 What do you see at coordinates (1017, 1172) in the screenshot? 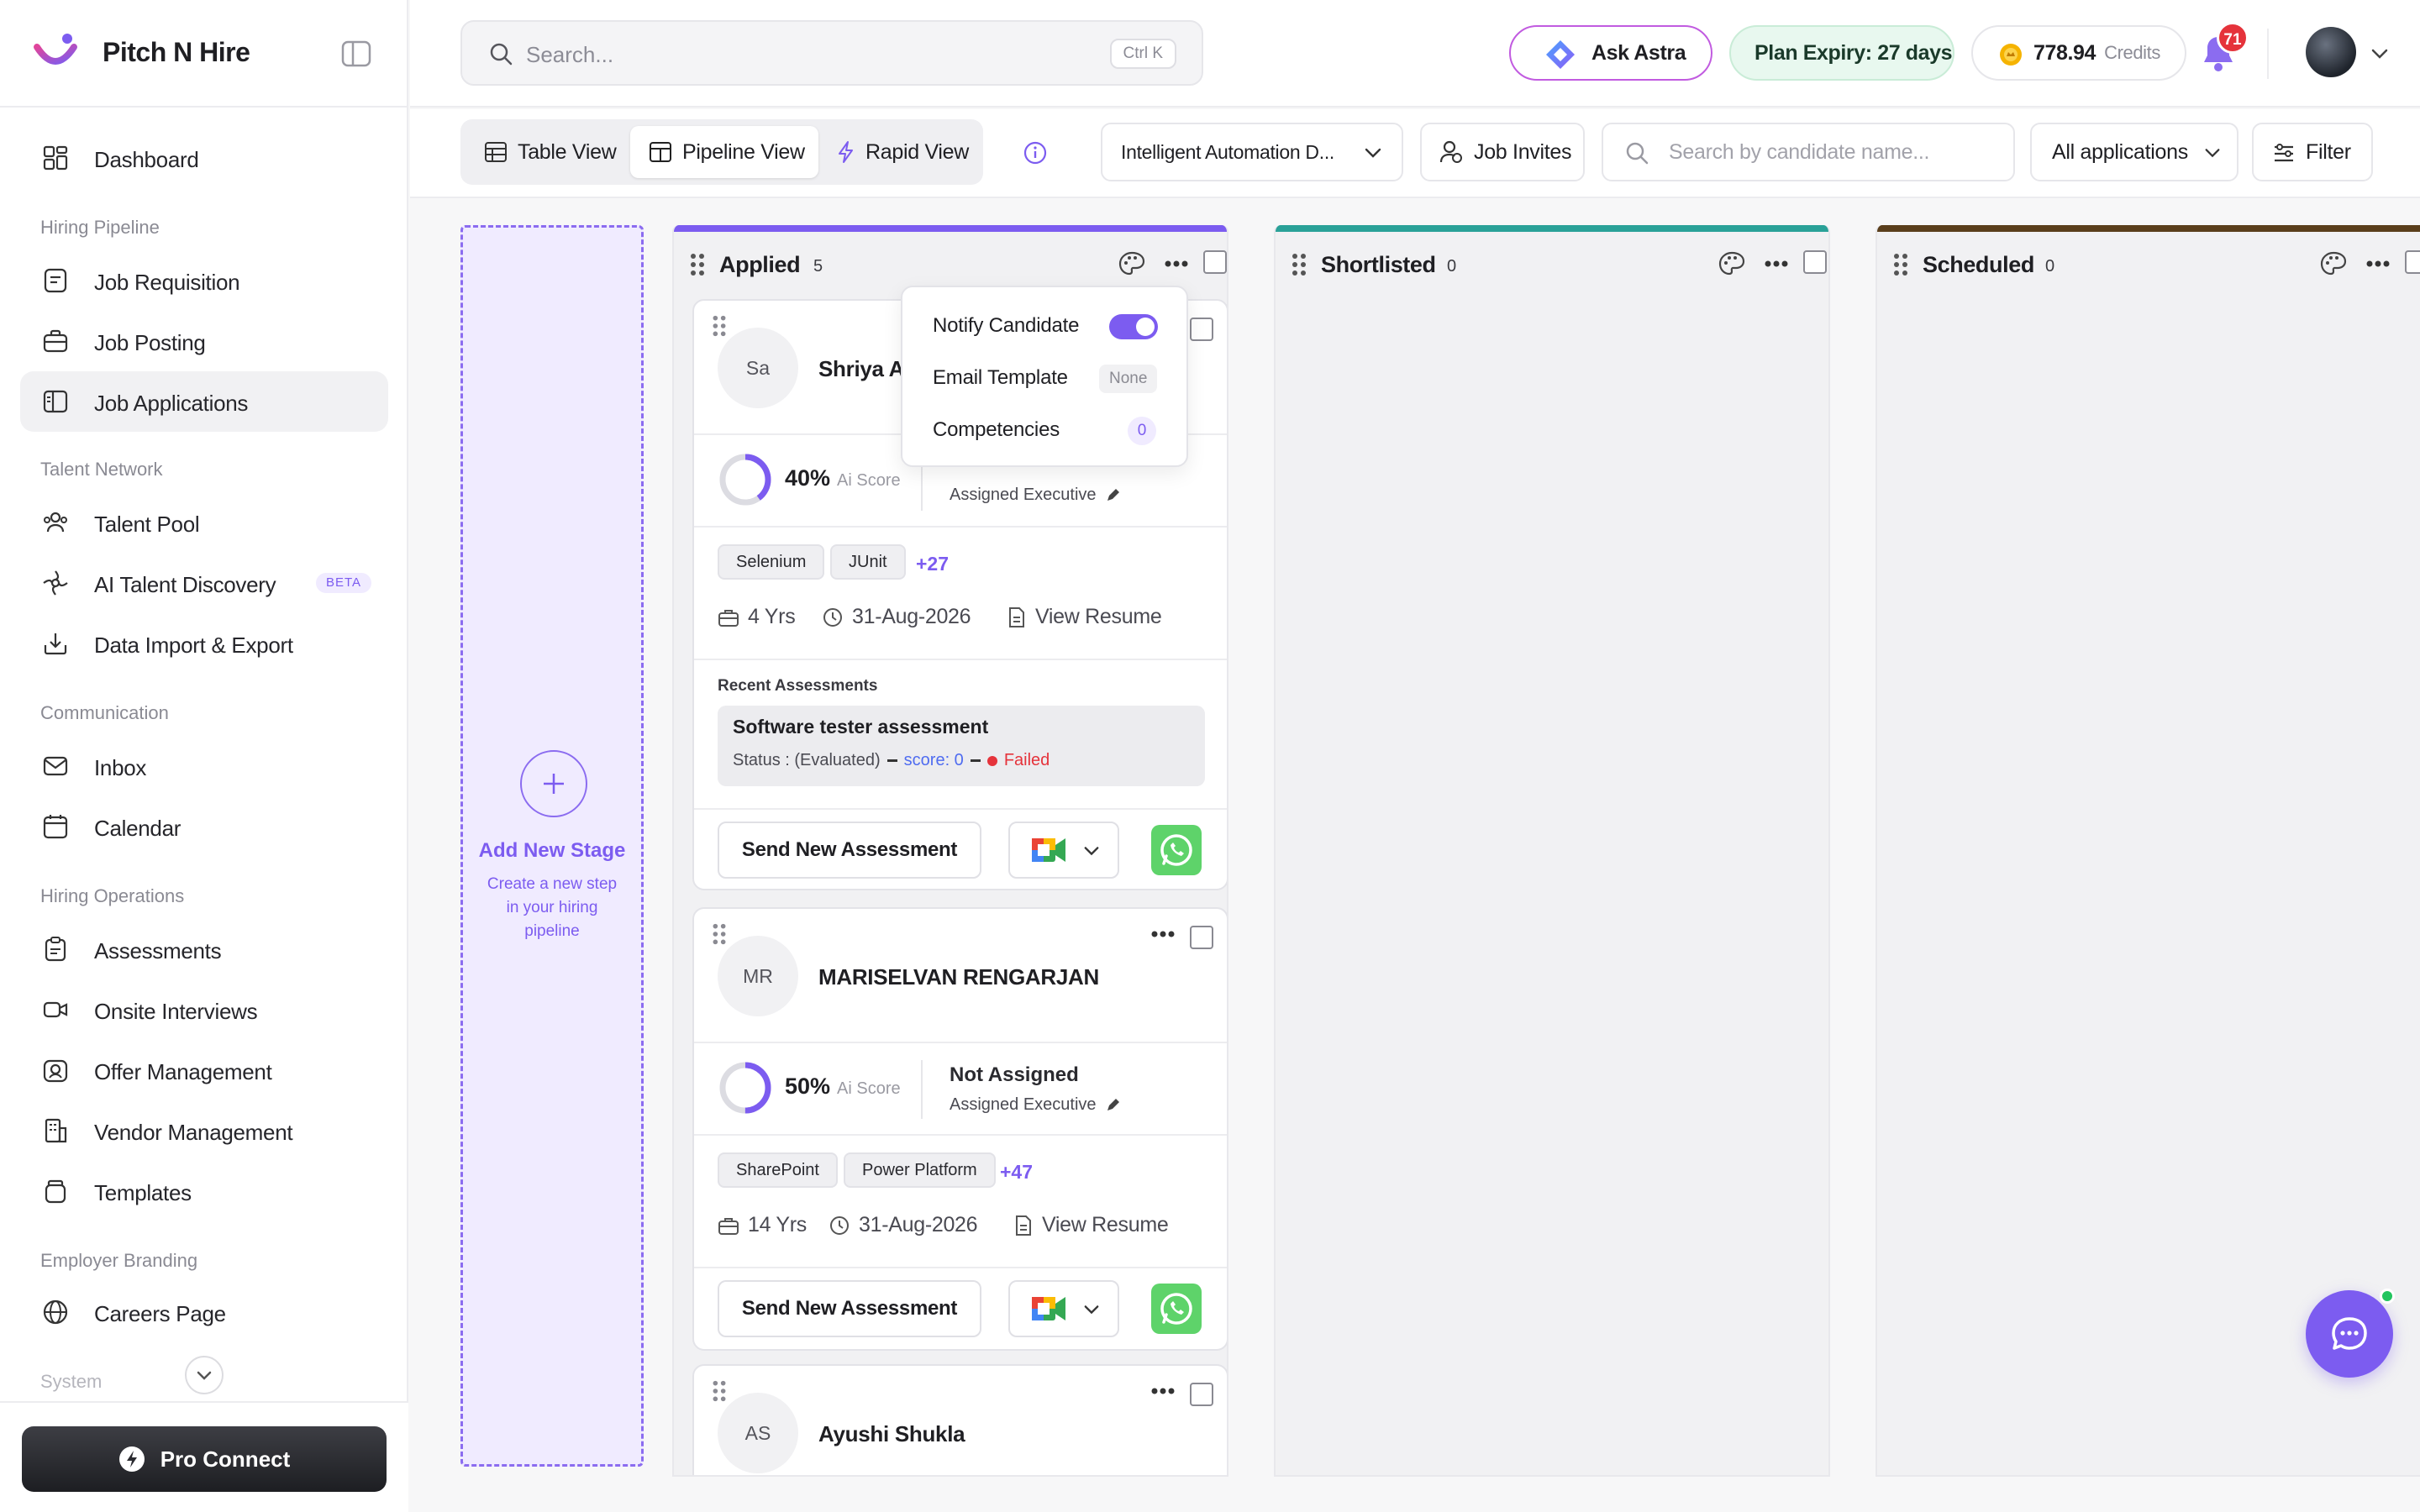
I see `more-skills-link: +47` at bounding box center [1017, 1172].